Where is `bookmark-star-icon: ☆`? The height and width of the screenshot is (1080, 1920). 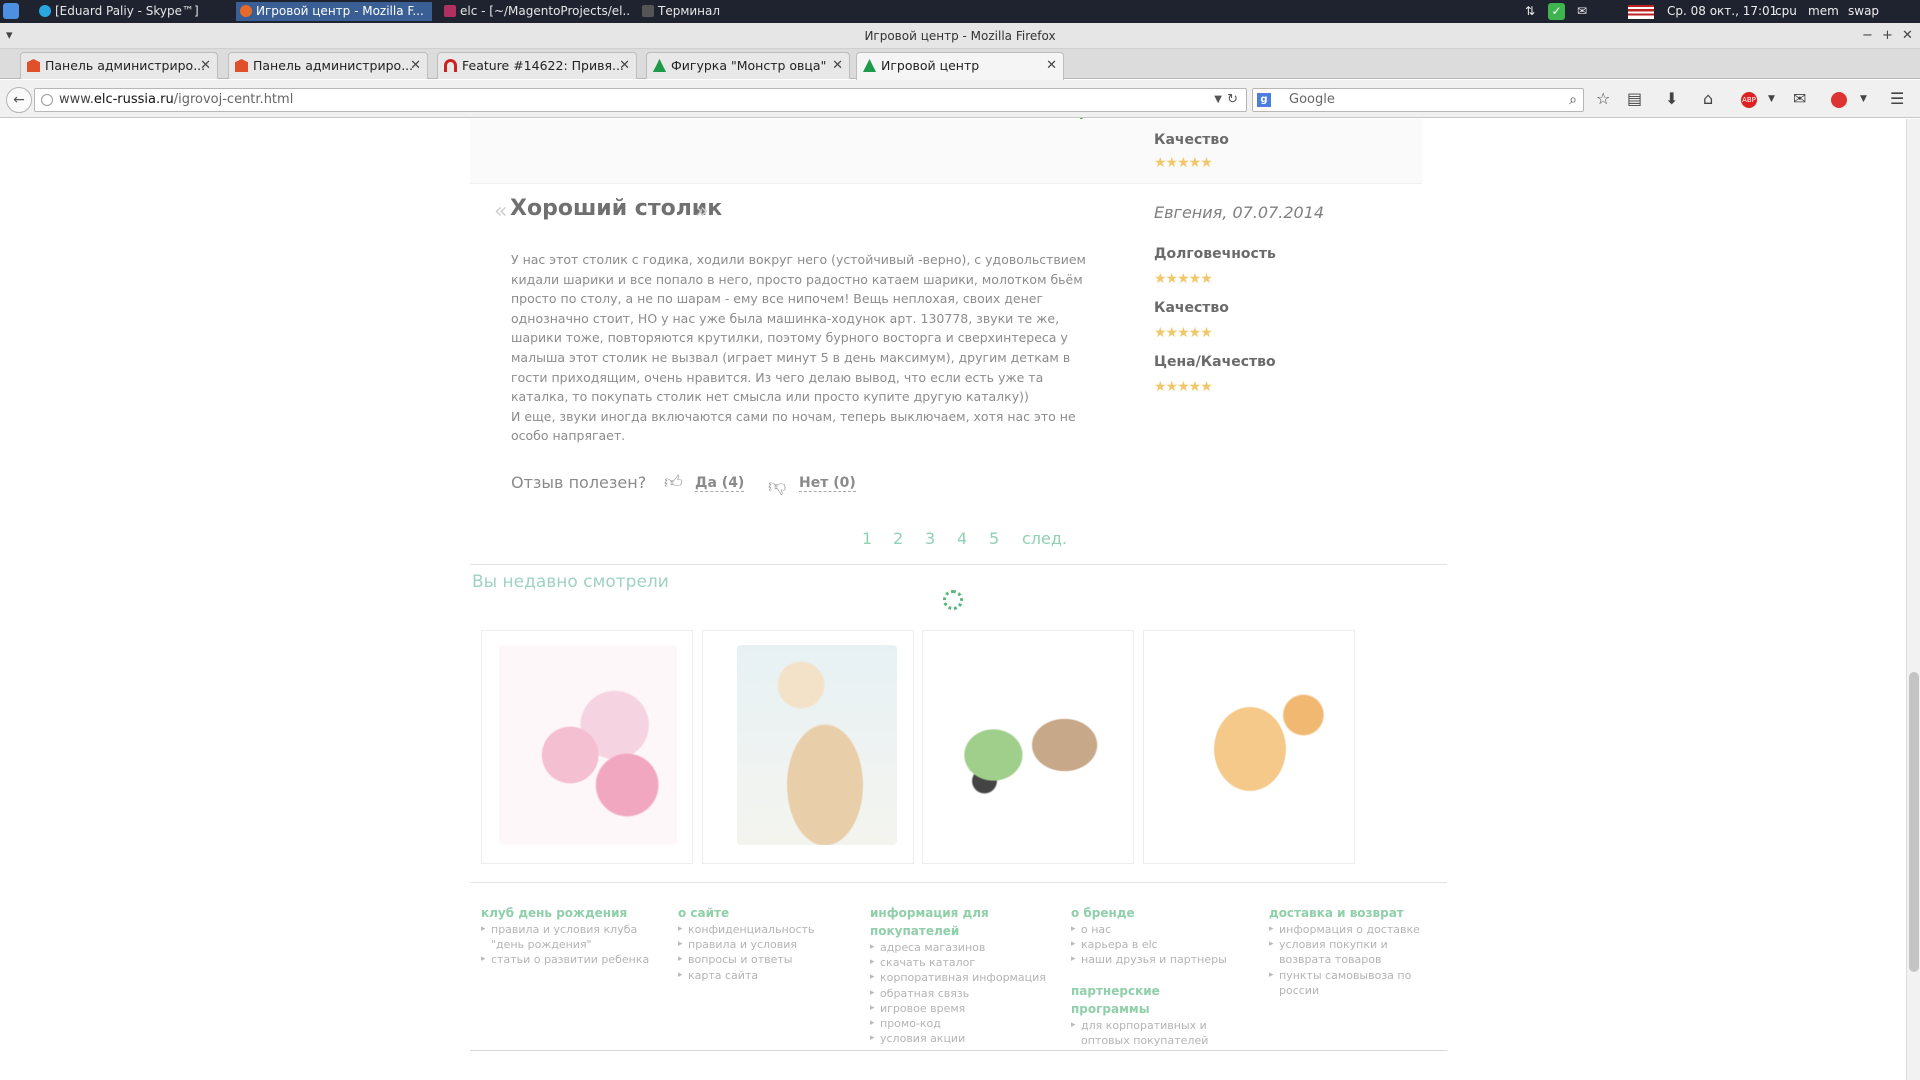
bookmark-star-icon: ☆ is located at coordinates (1603, 99).